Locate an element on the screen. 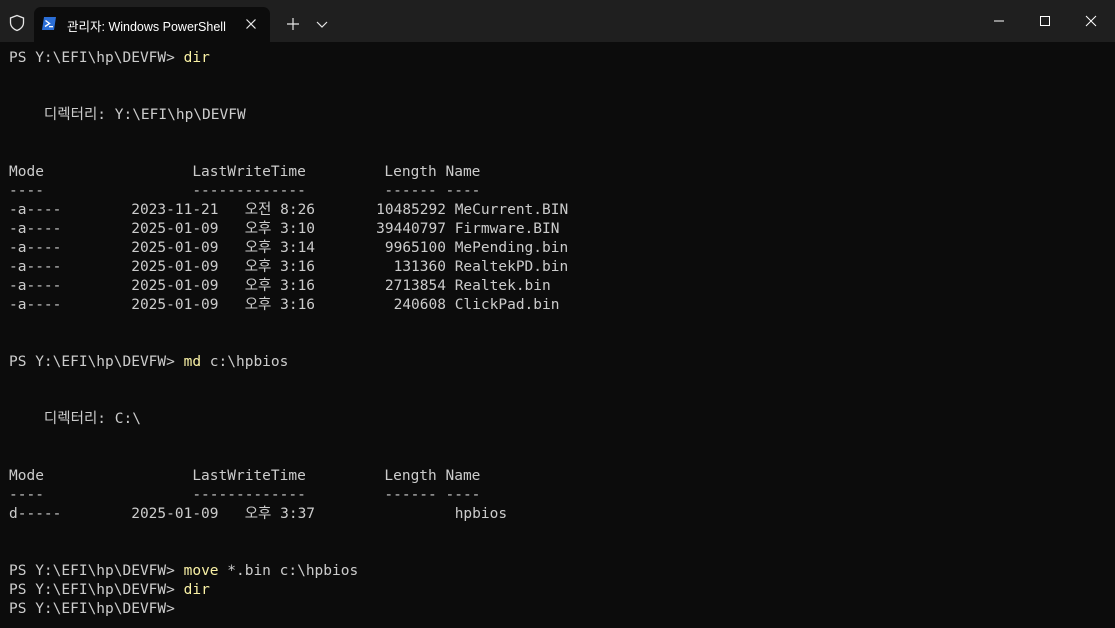 Image resolution: width=1115 pixels, height=628 pixels. close-window-button is located at coordinates (1091, 21).